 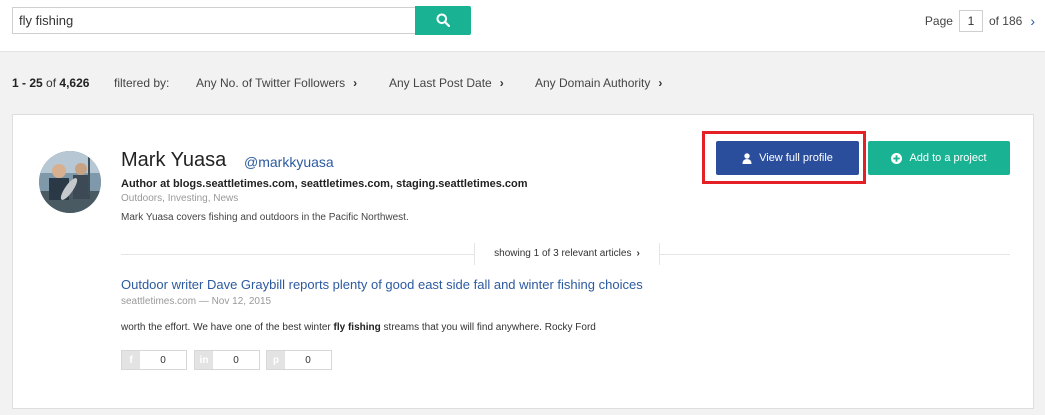 I want to click on search-button, so click(x=443, y=20).